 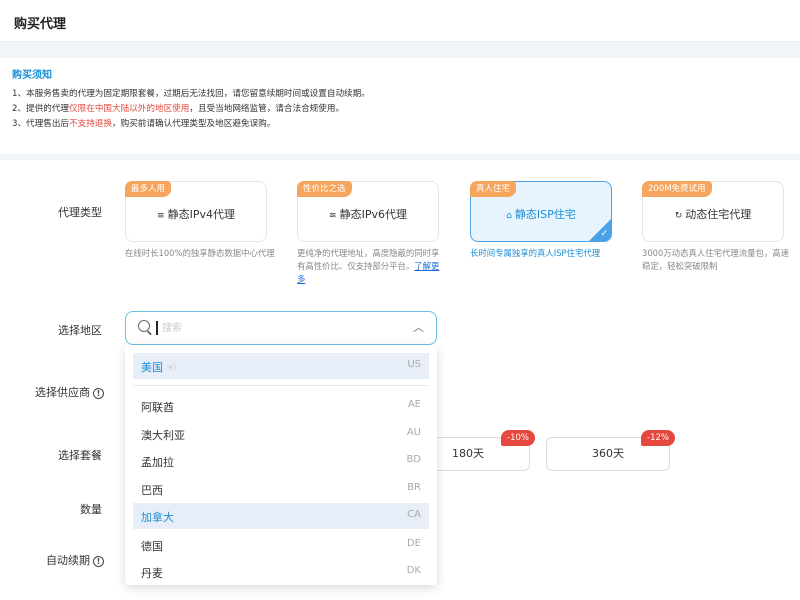 I want to click on region-option-ca: 加拿大 CA, so click(x=281, y=516).